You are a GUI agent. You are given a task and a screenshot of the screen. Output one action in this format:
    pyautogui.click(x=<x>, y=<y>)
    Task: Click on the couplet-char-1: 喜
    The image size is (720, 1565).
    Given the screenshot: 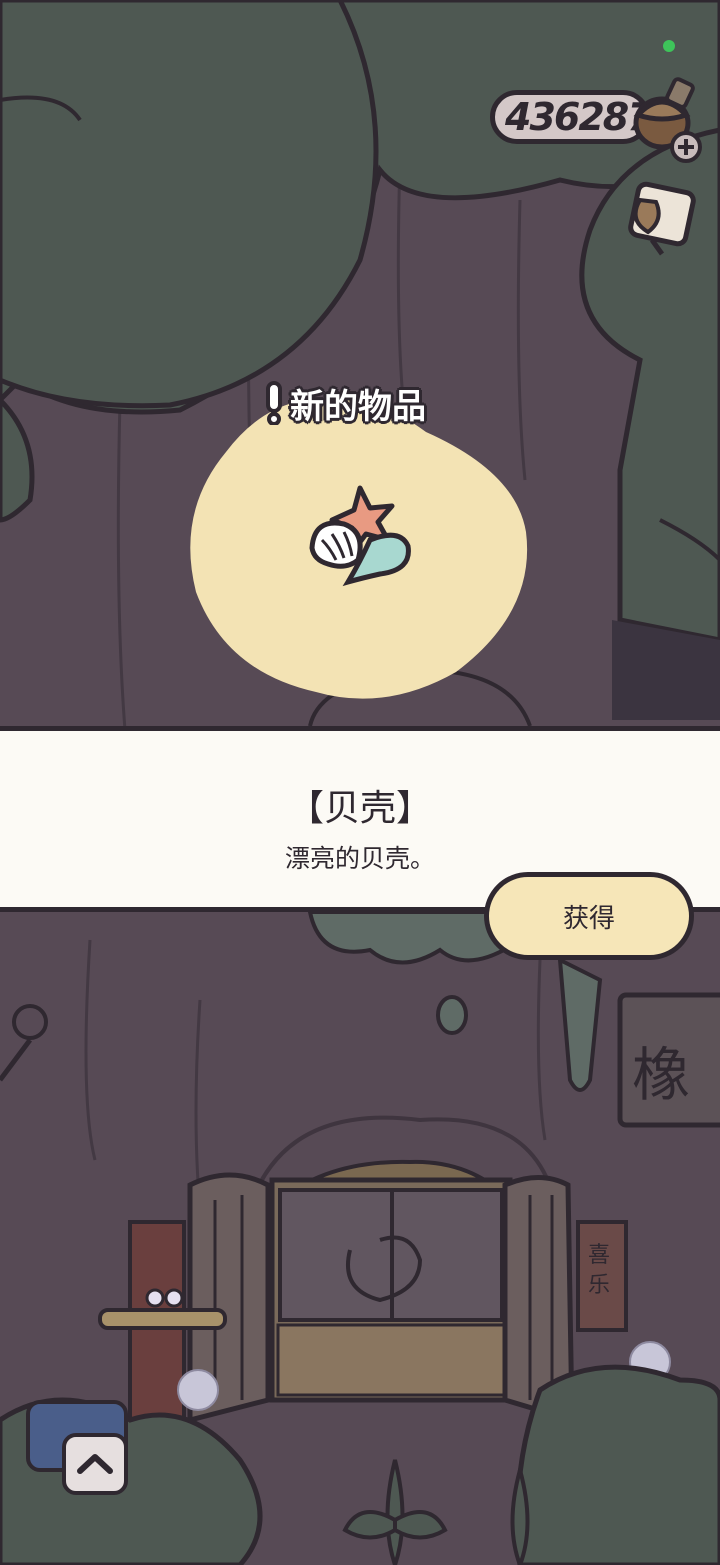 What is the action you would take?
    pyautogui.click(x=599, y=1255)
    